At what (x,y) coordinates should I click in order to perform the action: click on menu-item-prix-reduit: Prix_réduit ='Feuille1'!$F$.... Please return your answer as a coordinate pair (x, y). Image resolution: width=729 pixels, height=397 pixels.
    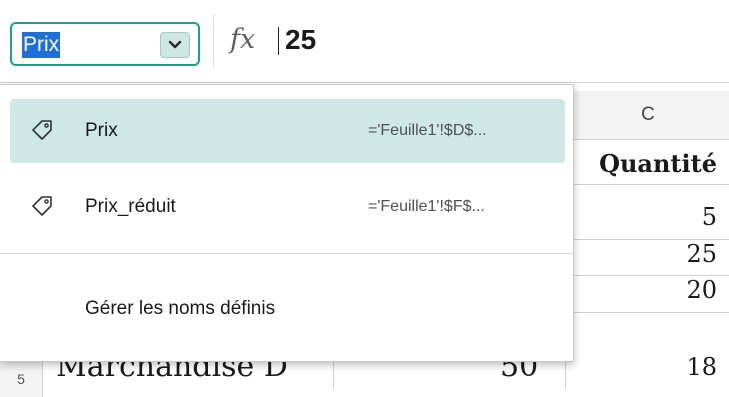
    Looking at the image, I should click on (287, 207).